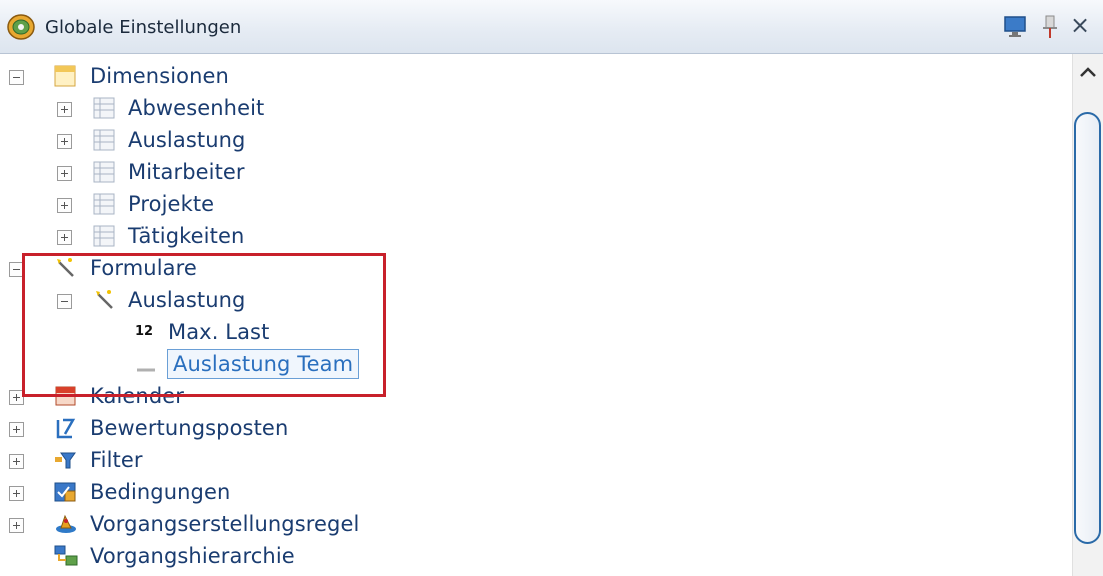 Image resolution: width=1103 pixels, height=576 pixels. I want to click on hierarchy-icon, so click(66, 555).